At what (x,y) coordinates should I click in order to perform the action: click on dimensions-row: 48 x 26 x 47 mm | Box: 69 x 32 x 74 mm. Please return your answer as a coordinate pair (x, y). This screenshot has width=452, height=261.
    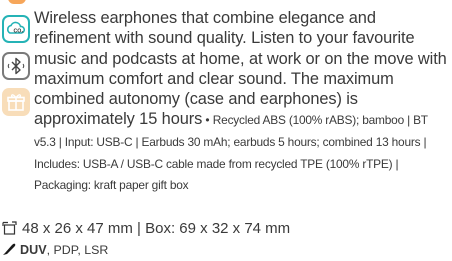
    Looking at the image, I should click on (146, 230).